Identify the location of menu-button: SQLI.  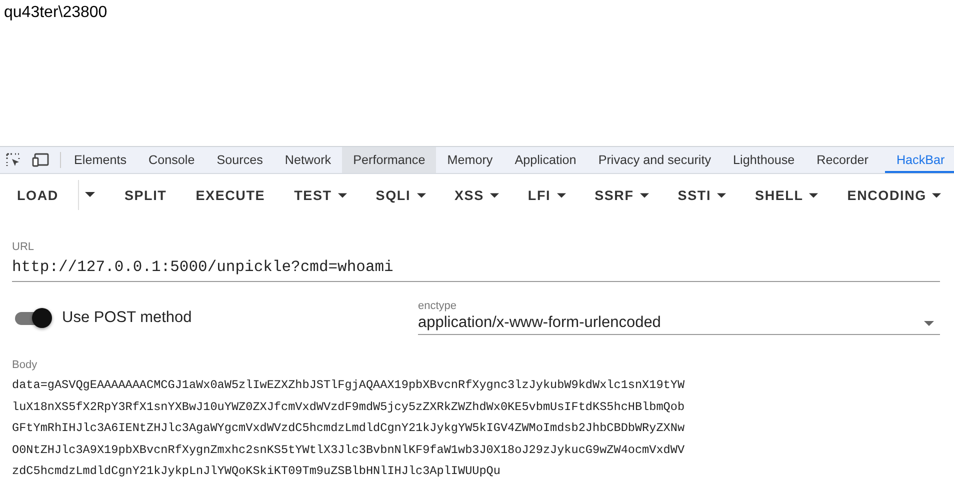
(400, 195).